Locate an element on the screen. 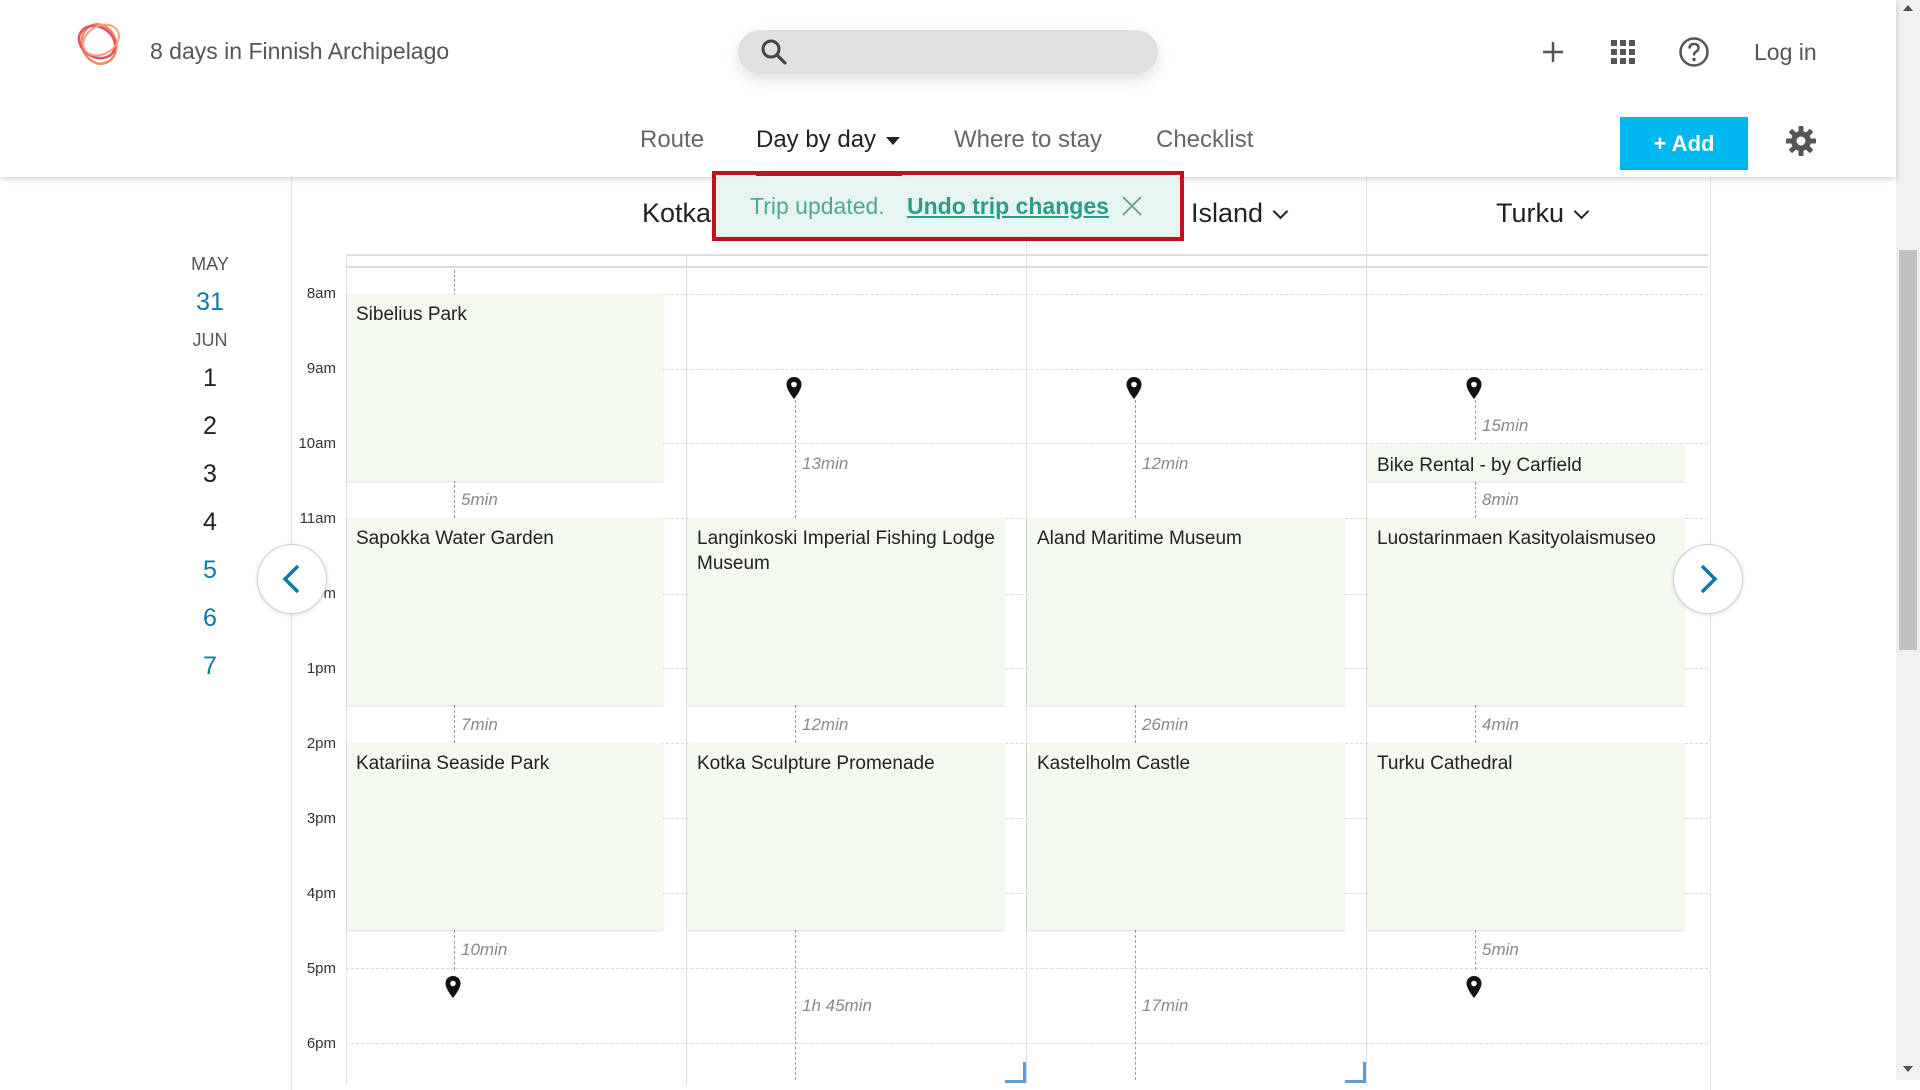 The image size is (1920, 1090). event-card: Sapokka Water Garden is located at coordinates (505, 611).